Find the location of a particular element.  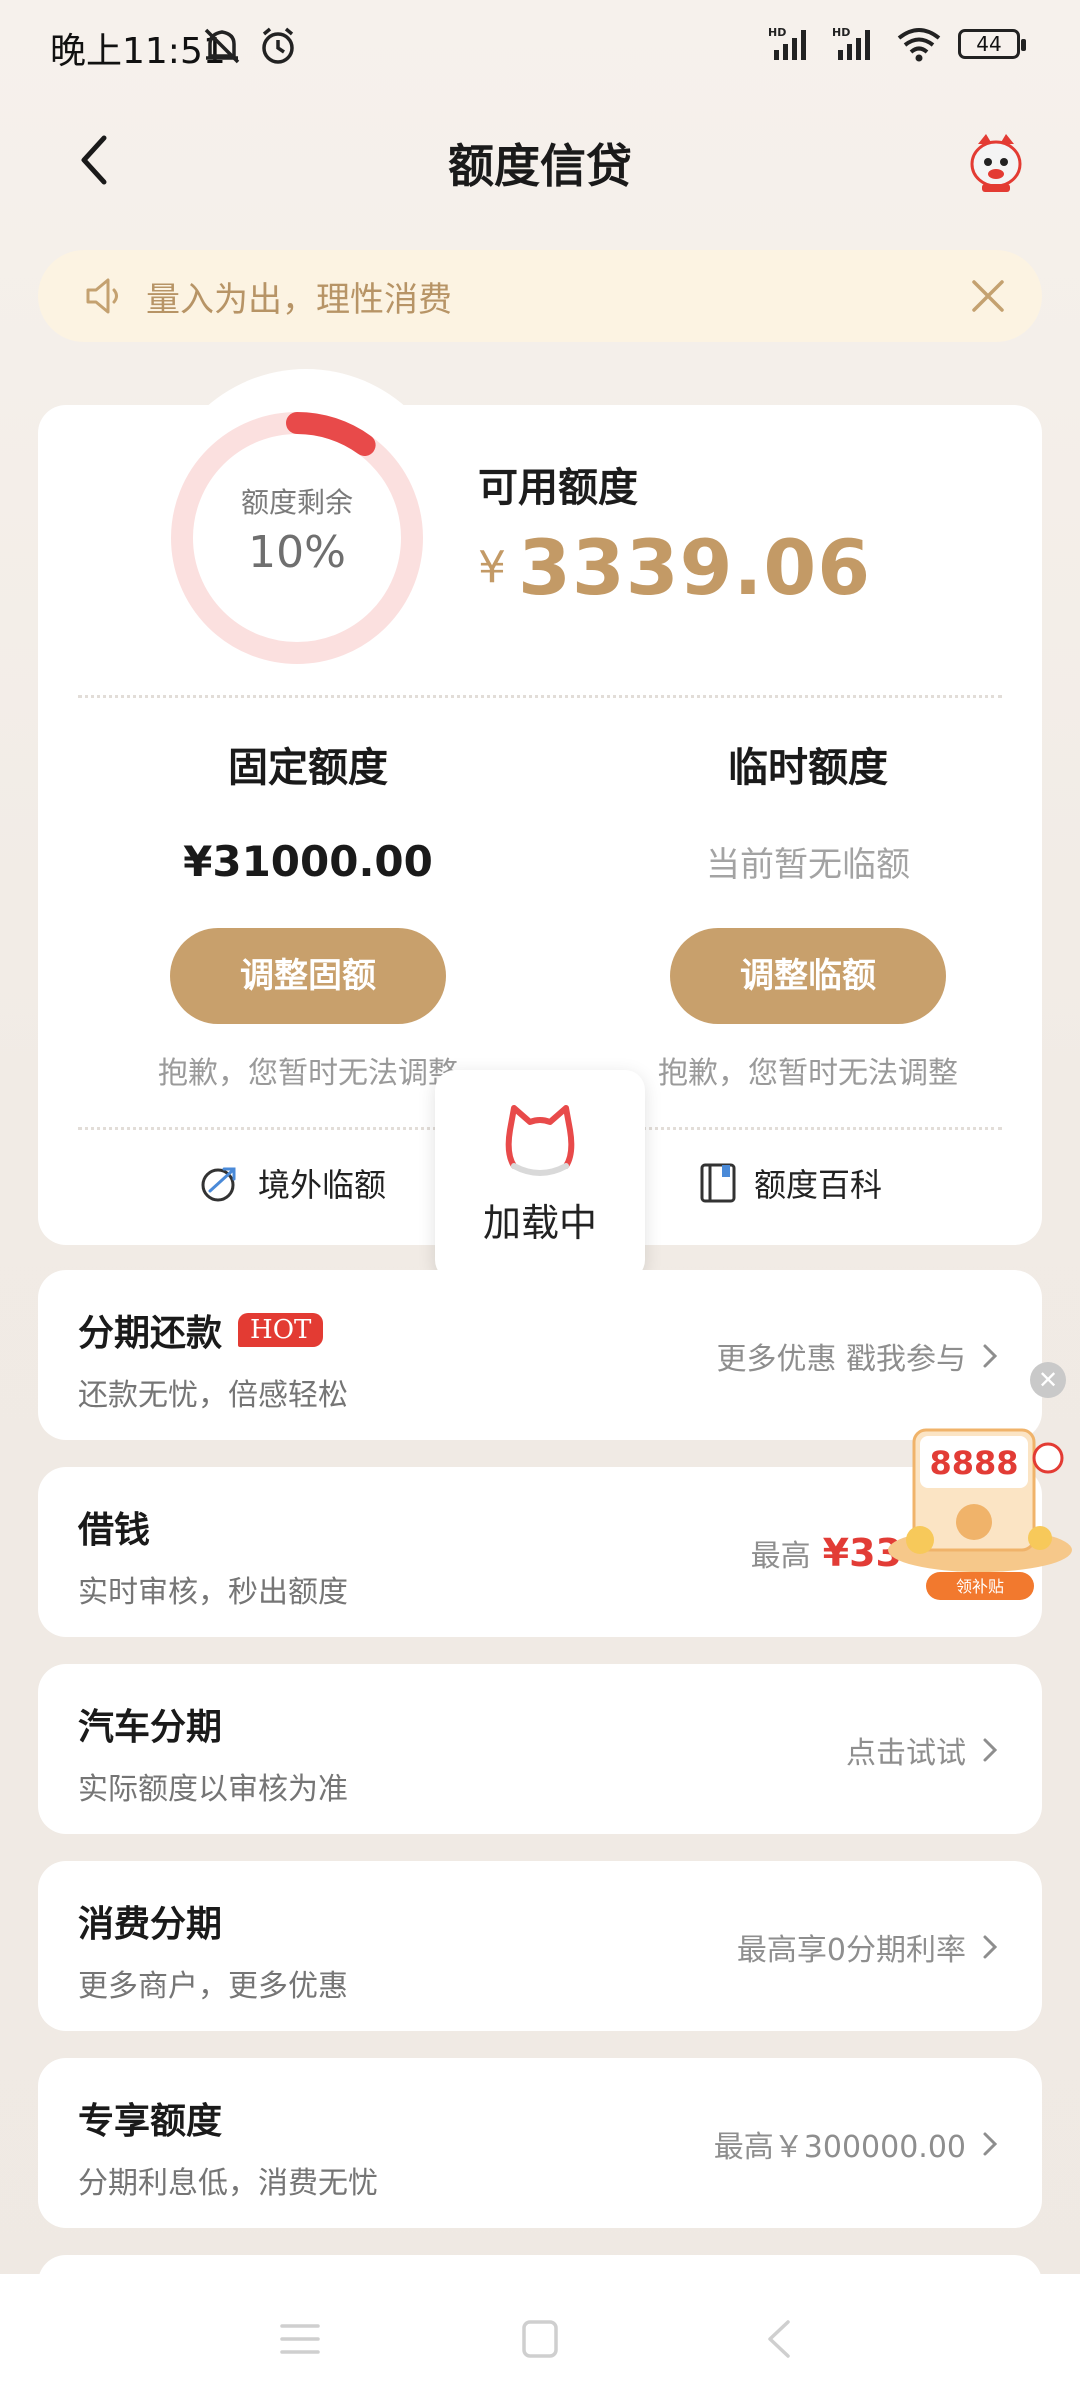

list-item-title: 汽车分期 is located at coordinates (150, 1724).